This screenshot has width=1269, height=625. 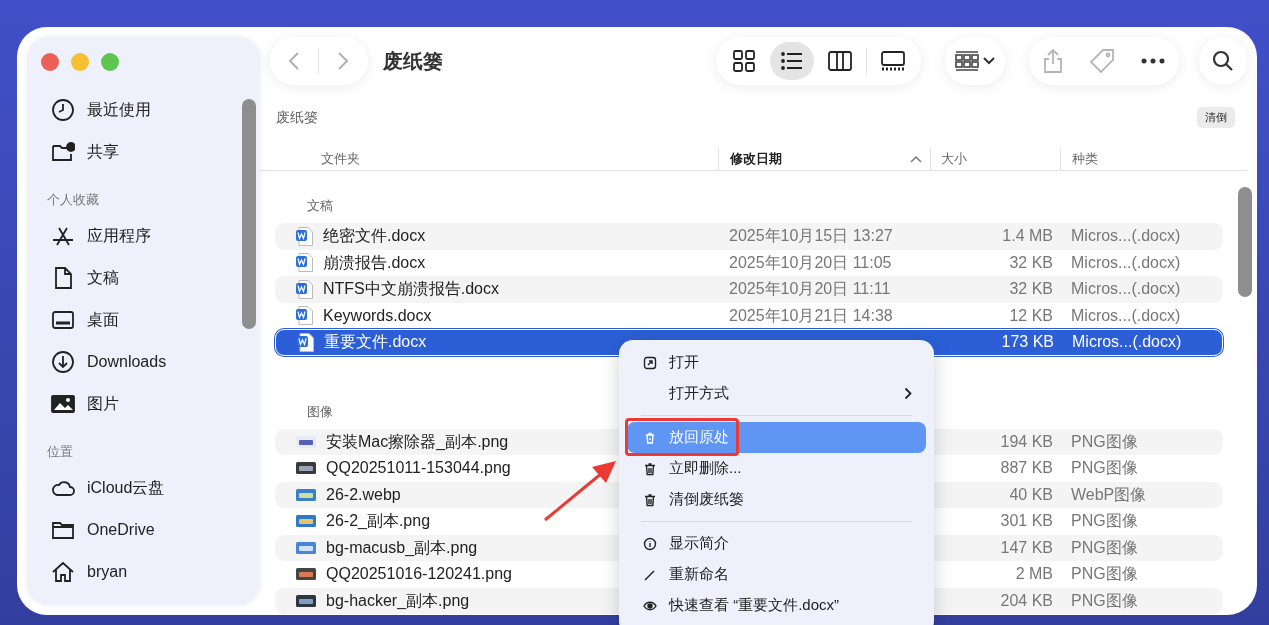 I want to click on sidebar-item: 文稿, so click(x=155, y=278).